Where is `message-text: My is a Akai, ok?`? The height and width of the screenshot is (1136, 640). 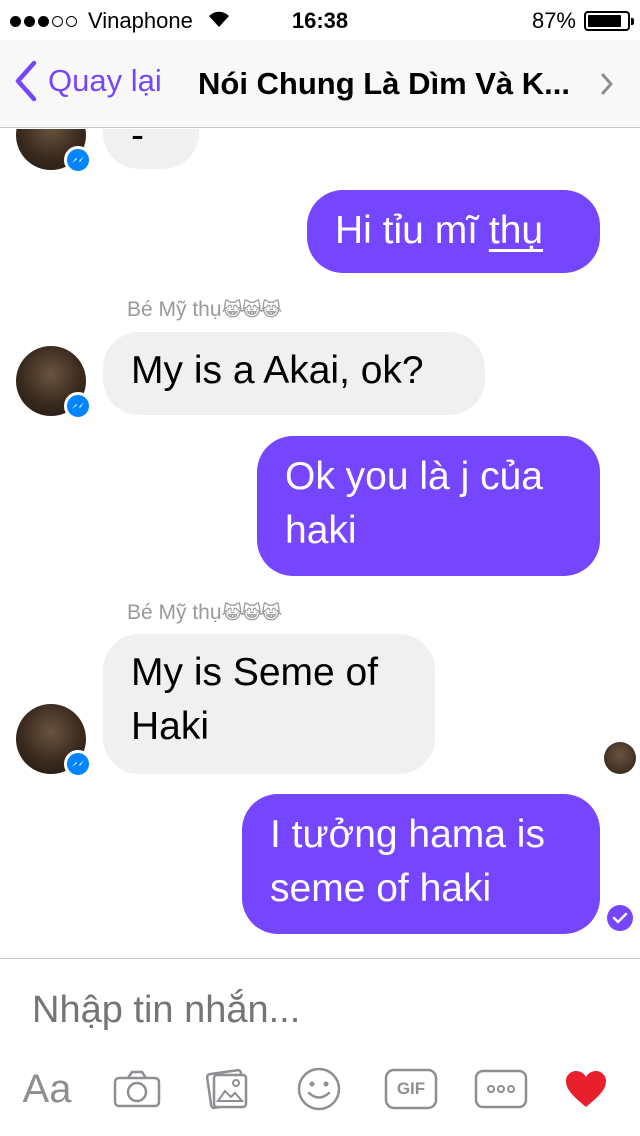 message-text: My is a Akai, ok? is located at coordinates (277, 370).